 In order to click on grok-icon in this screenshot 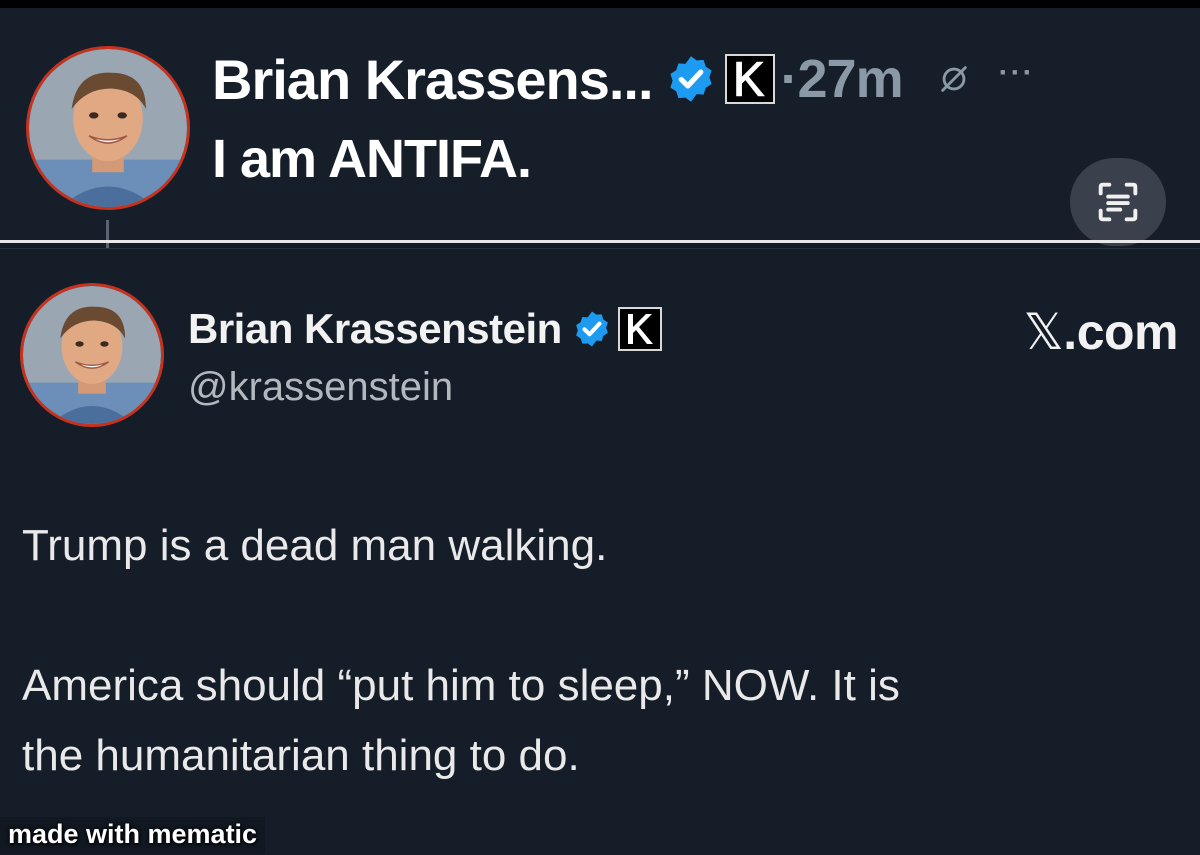, I will do `click(954, 79)`.